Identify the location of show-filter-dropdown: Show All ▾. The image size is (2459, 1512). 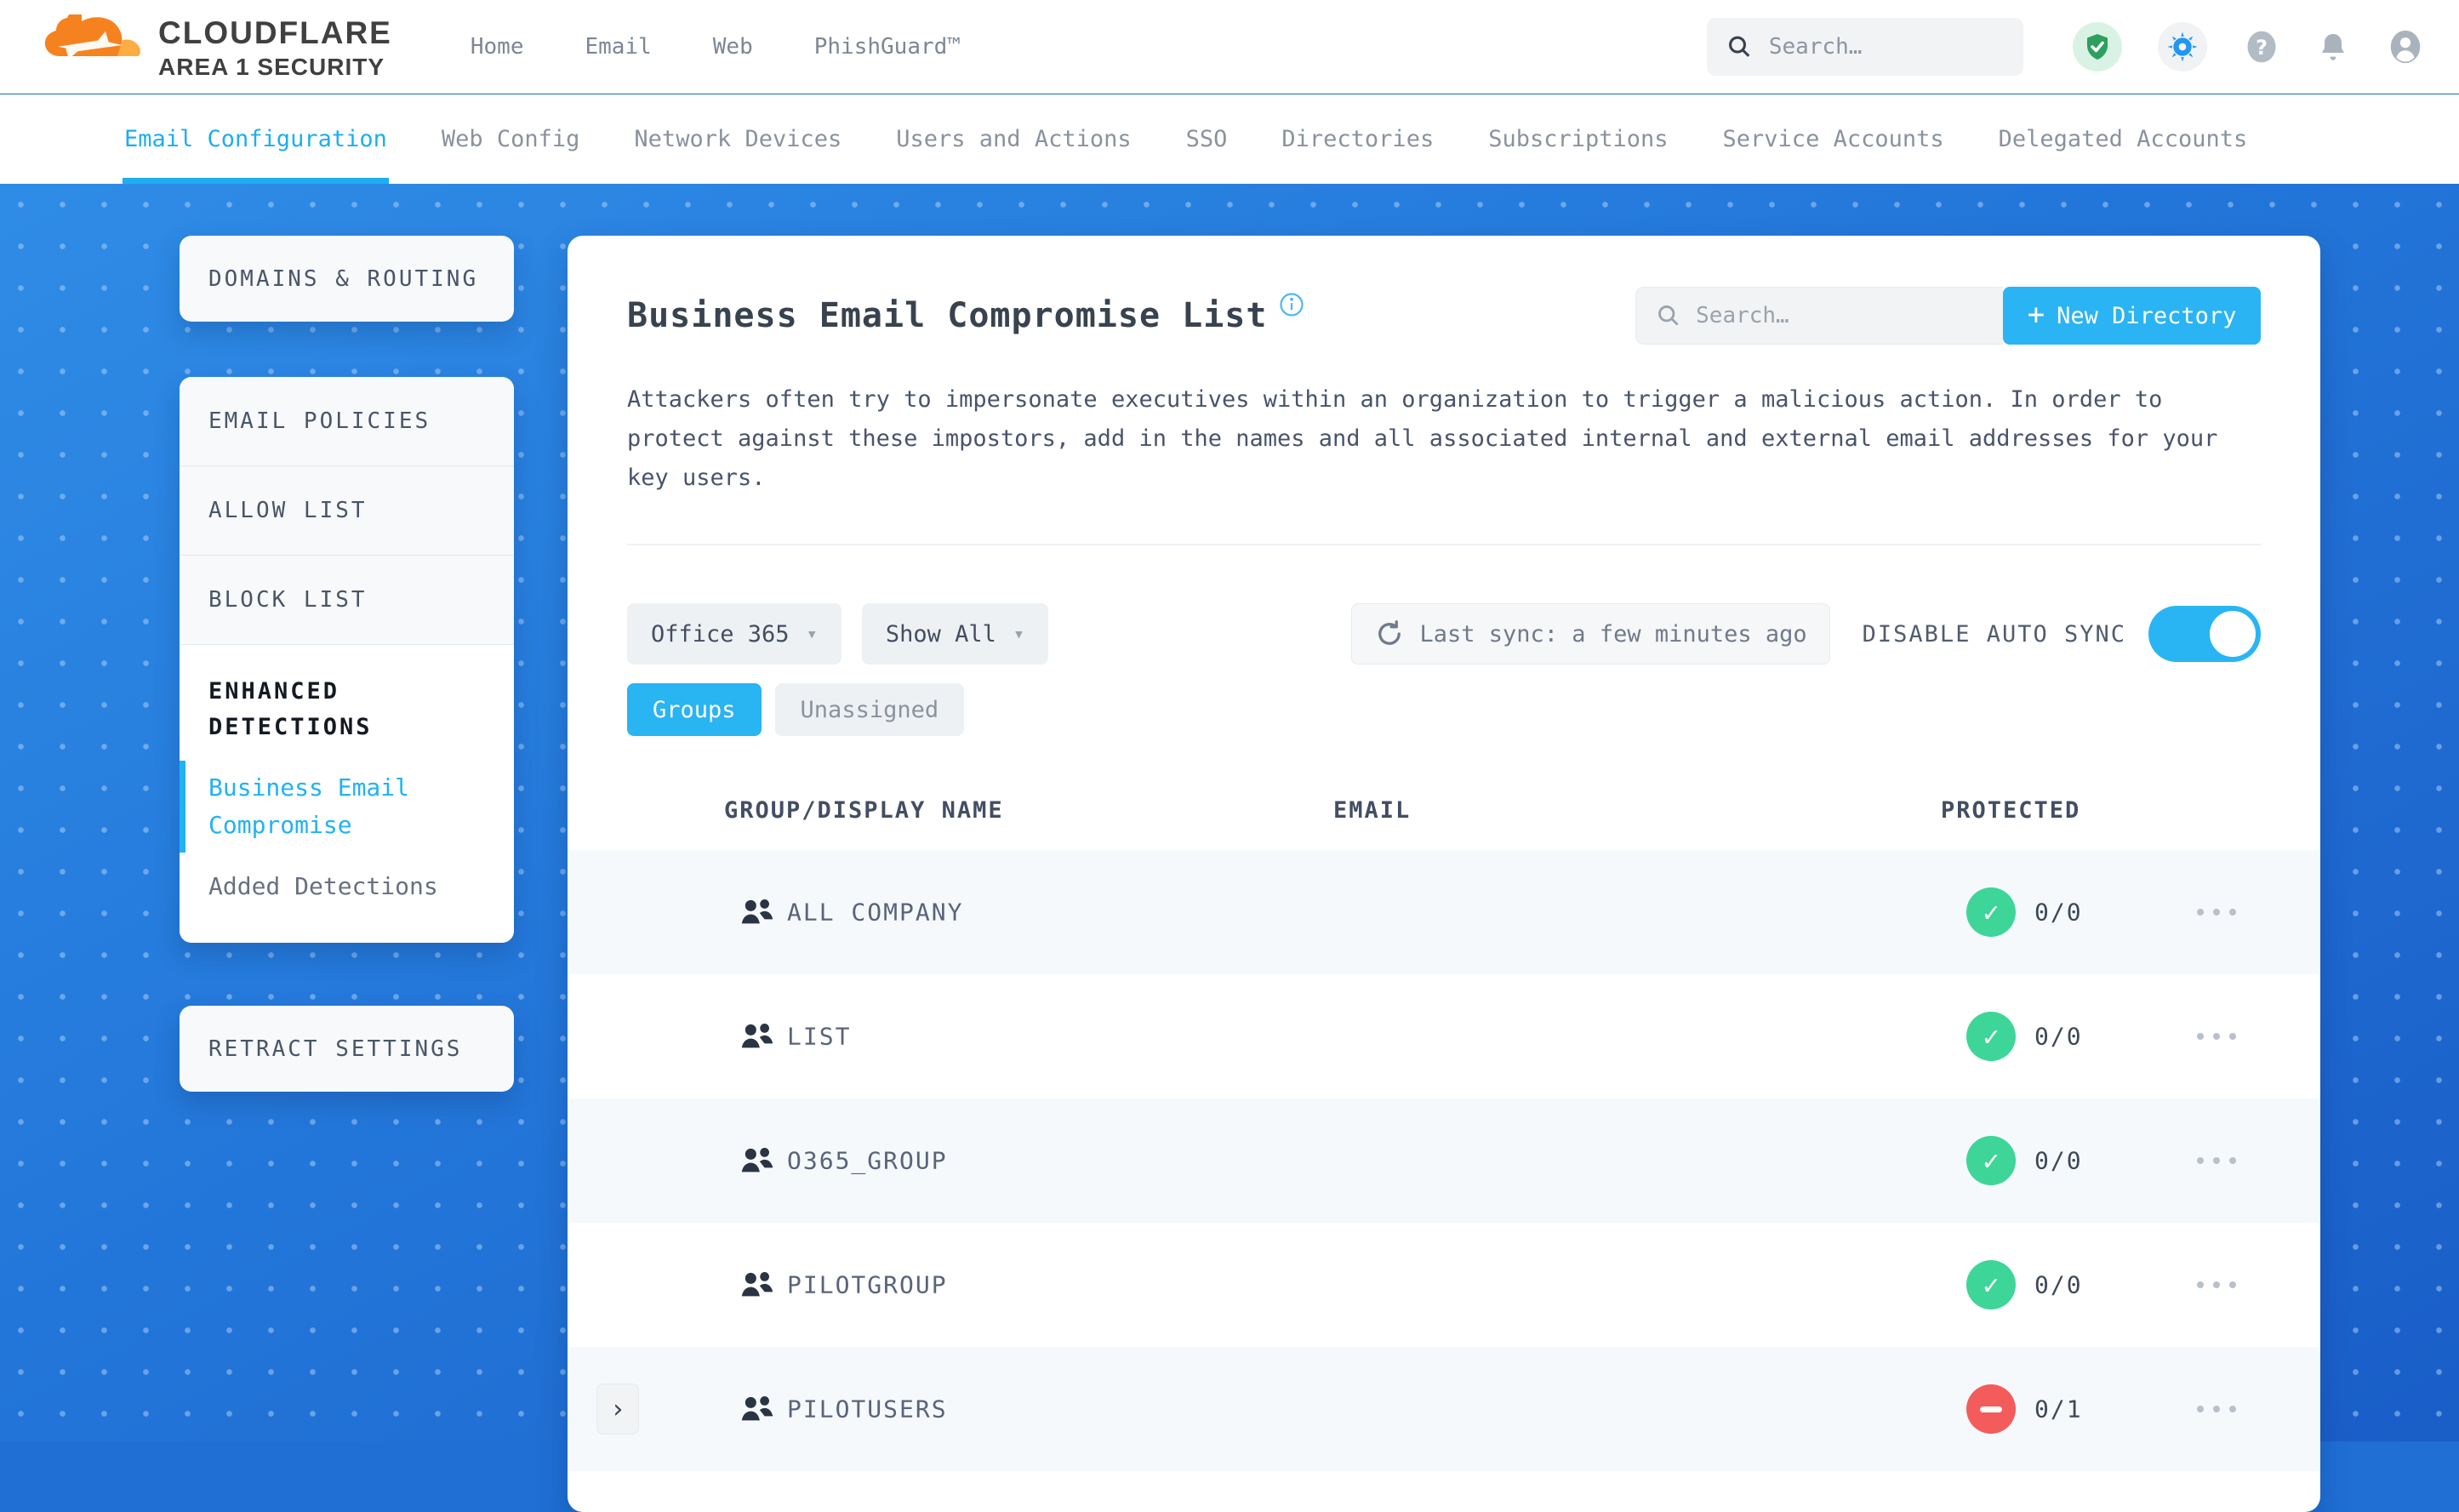
(955, 634).